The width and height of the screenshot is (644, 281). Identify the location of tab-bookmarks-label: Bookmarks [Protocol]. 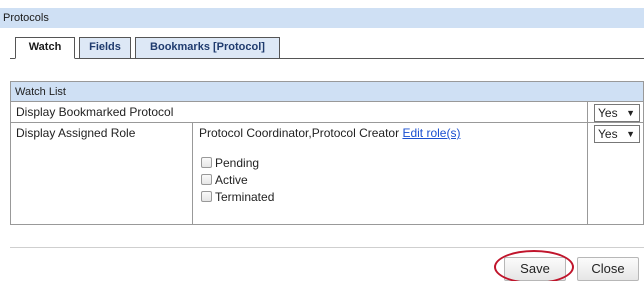
(207, 47).